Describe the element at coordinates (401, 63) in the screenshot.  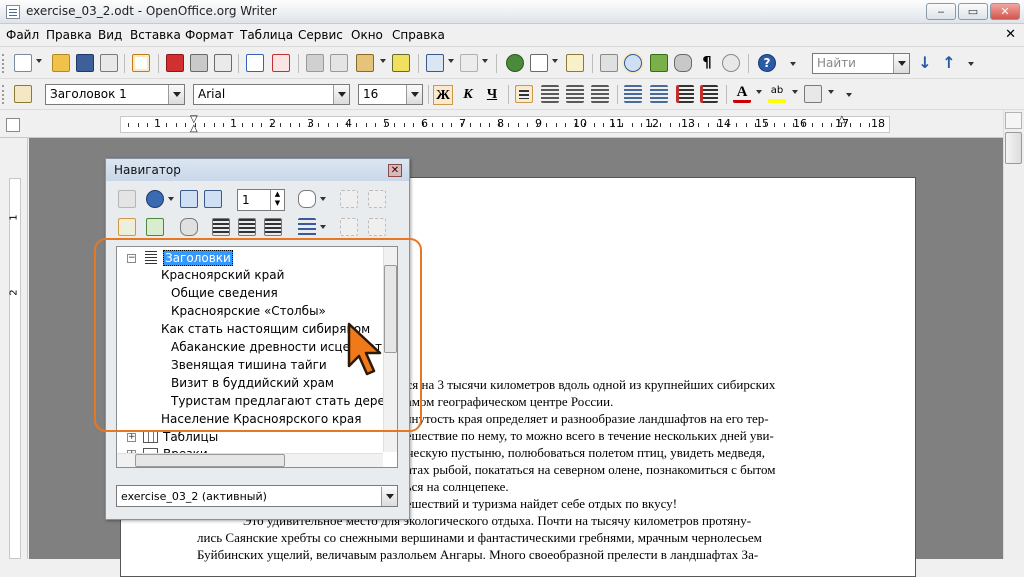
I see `format-paintbrush-icon` at that location.